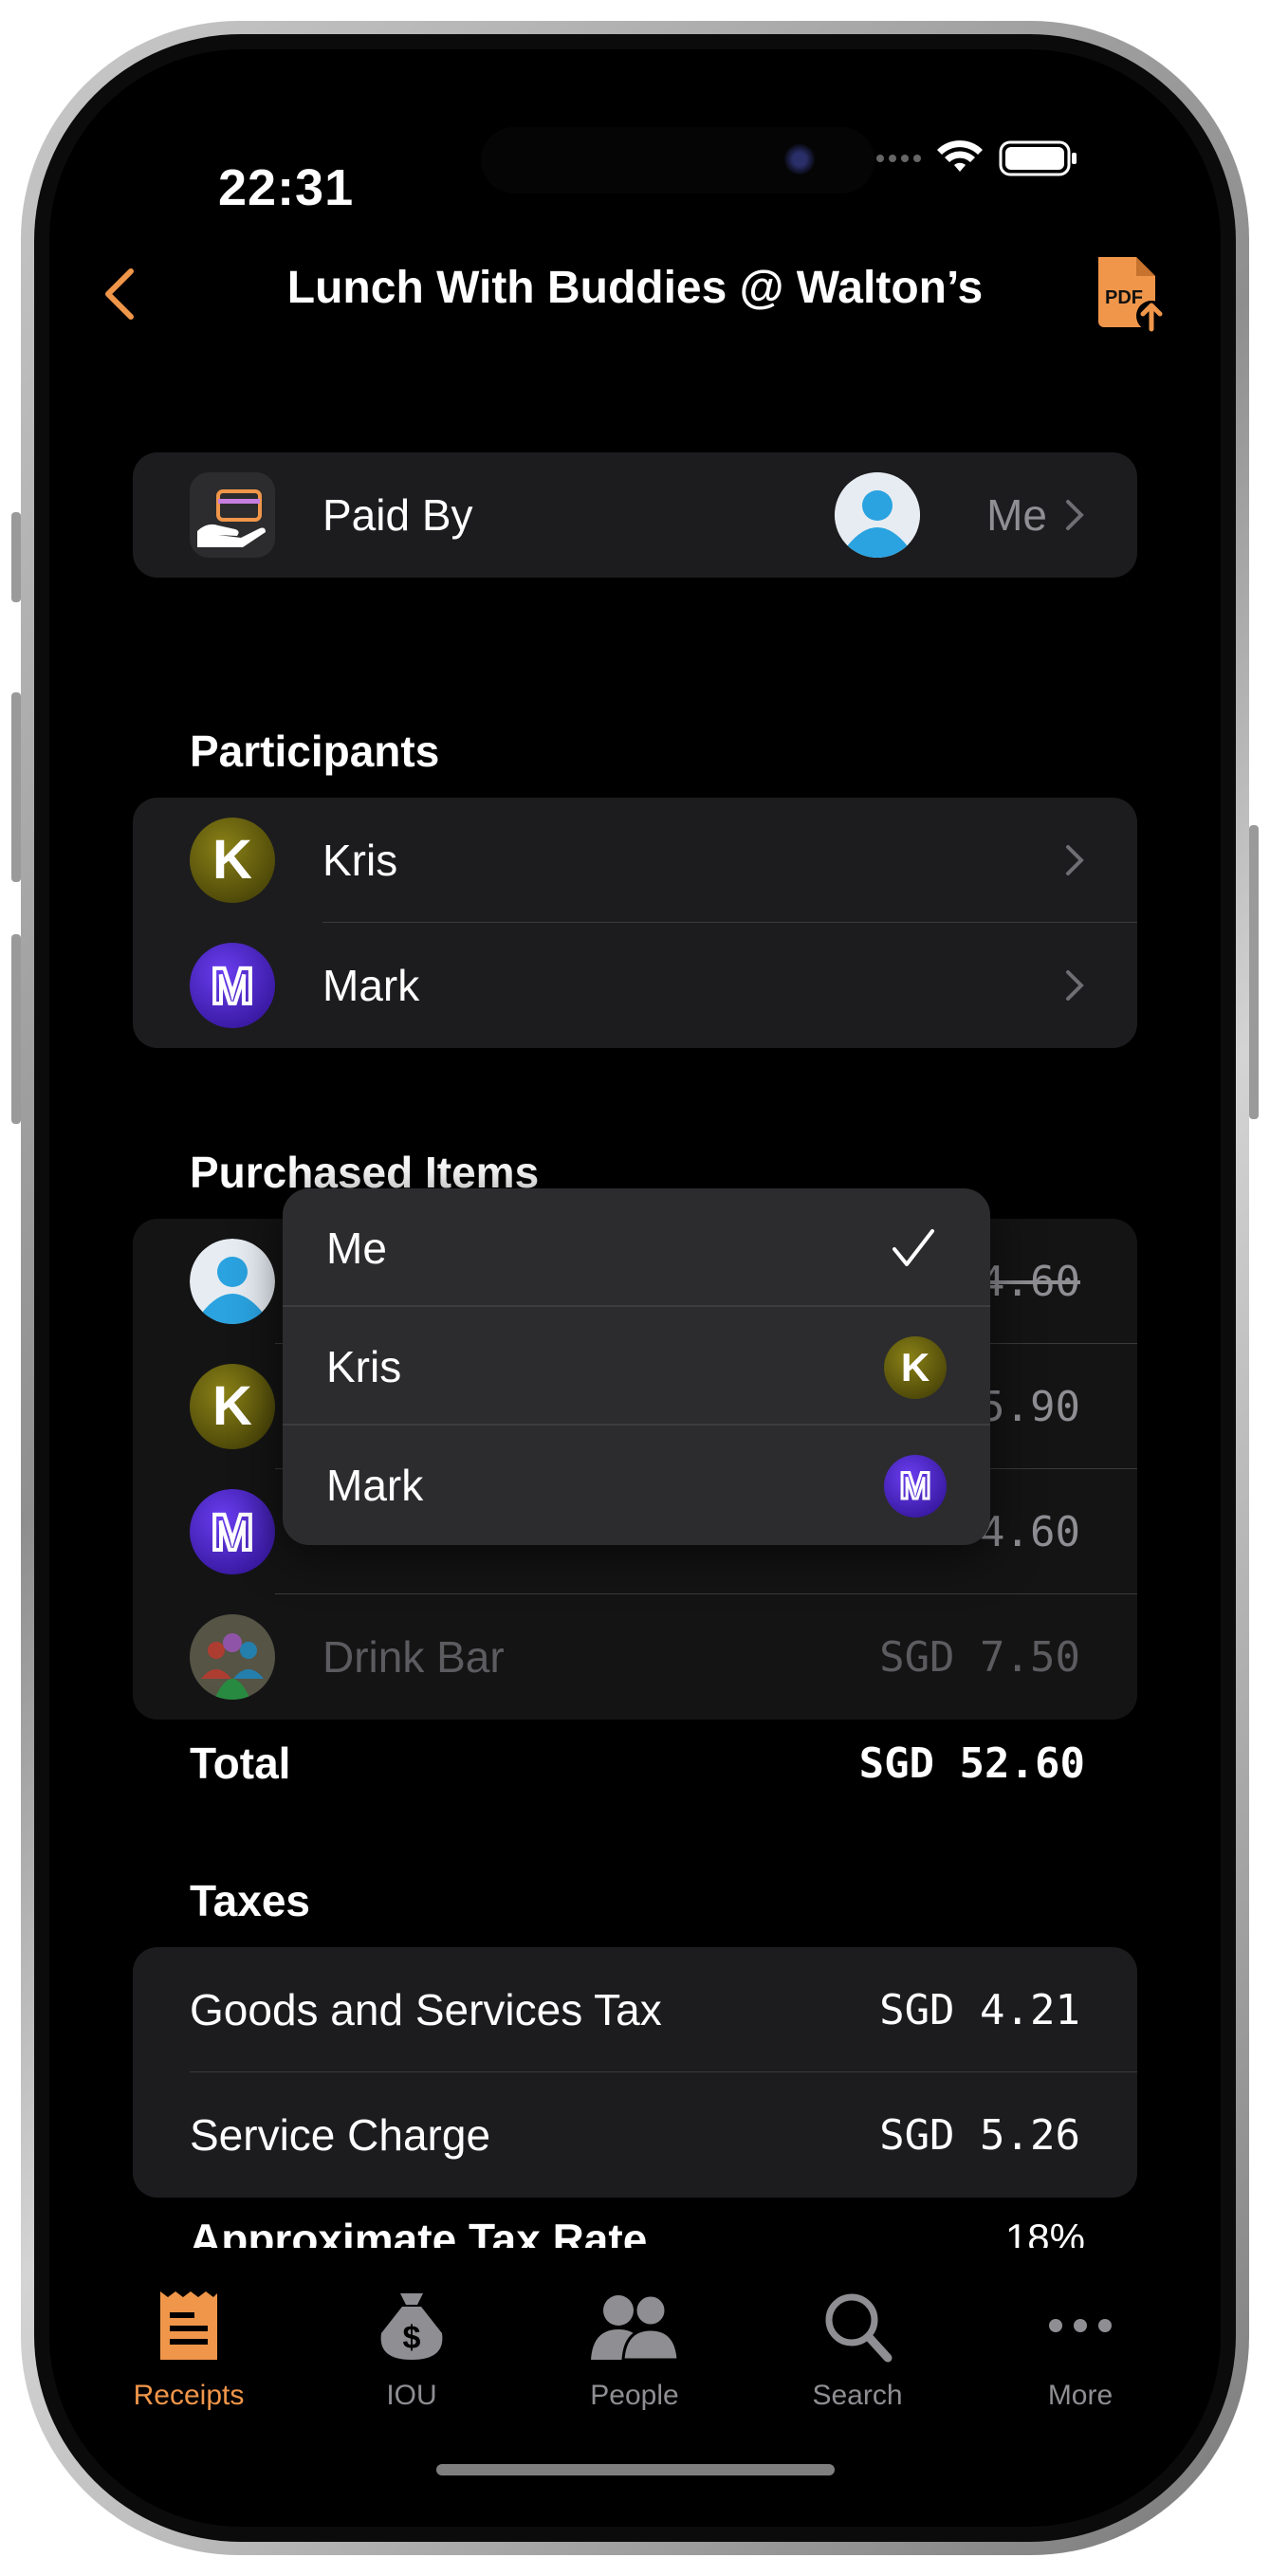 The height and width of the screenshot is (2576, 1270). Describe the element at coordinates (979, 1657) in the screenshot. I see `item-amount: SGD 7.50` at that location.